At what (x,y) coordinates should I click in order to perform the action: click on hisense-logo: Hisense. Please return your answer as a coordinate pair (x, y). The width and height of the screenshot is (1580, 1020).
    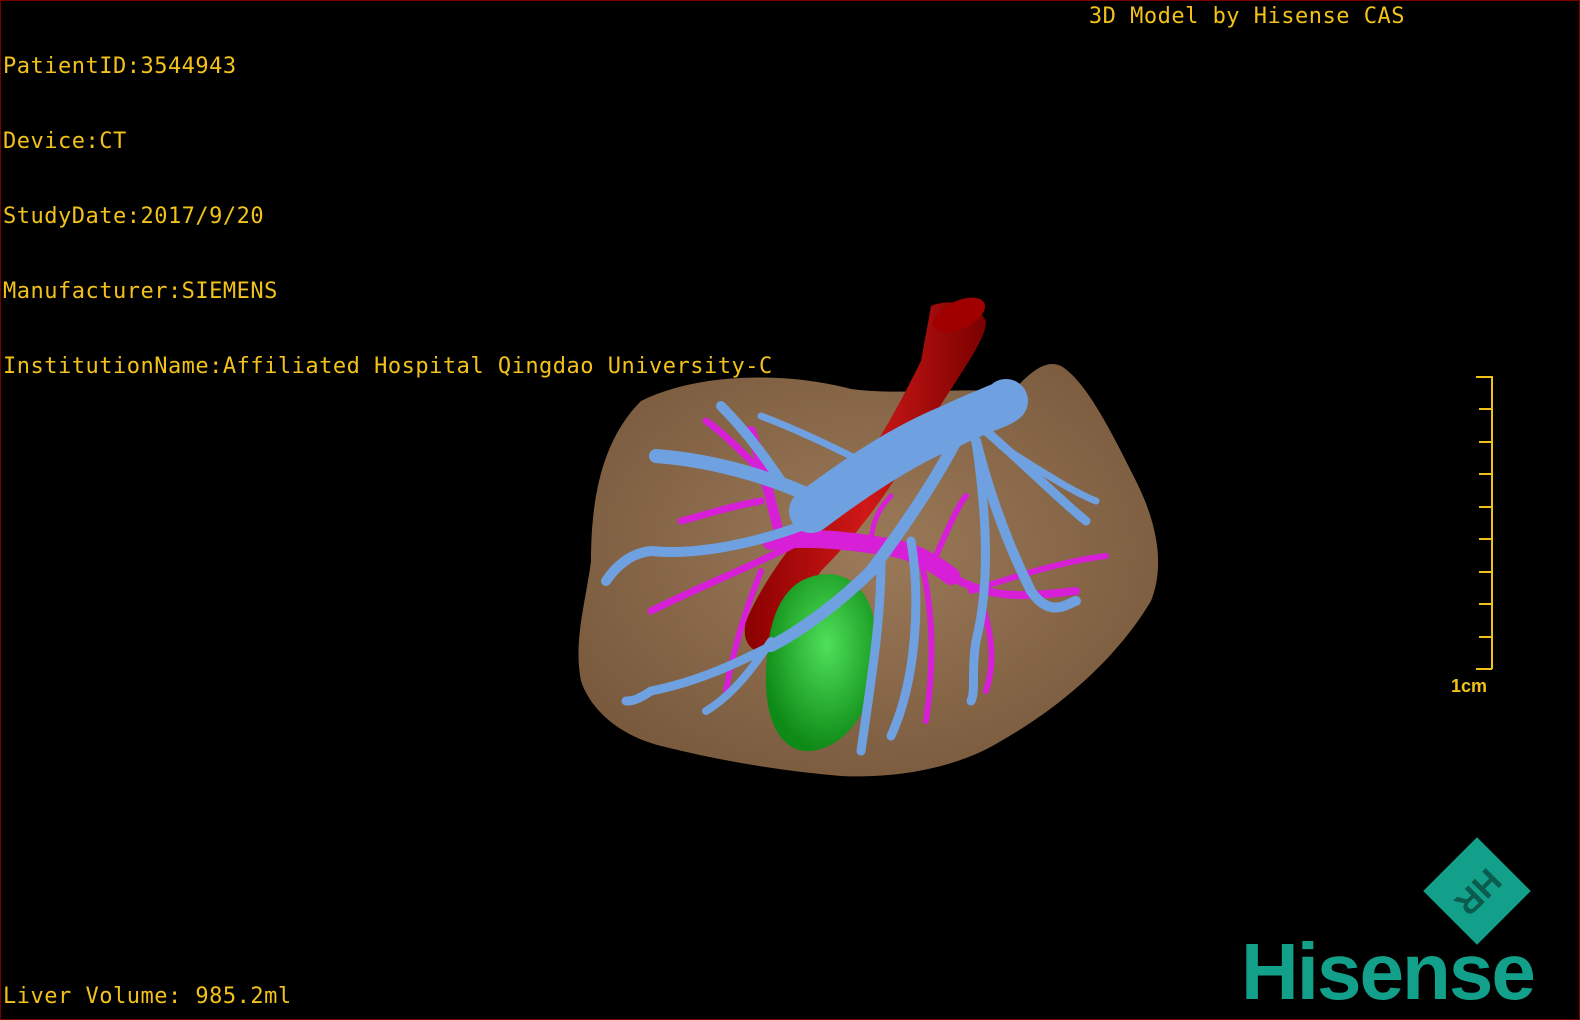
    Looking at the image, I should click on (1388, 971).